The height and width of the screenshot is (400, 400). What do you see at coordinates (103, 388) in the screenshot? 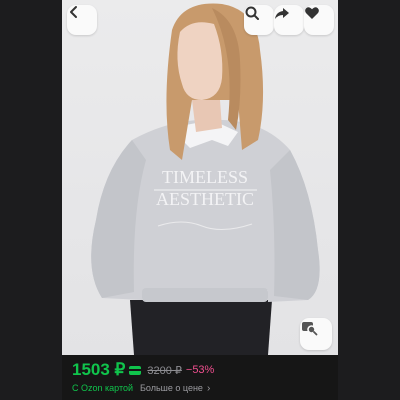
I see `ozon-card-label: С Ozon картой` at bounding box center [103, 388].